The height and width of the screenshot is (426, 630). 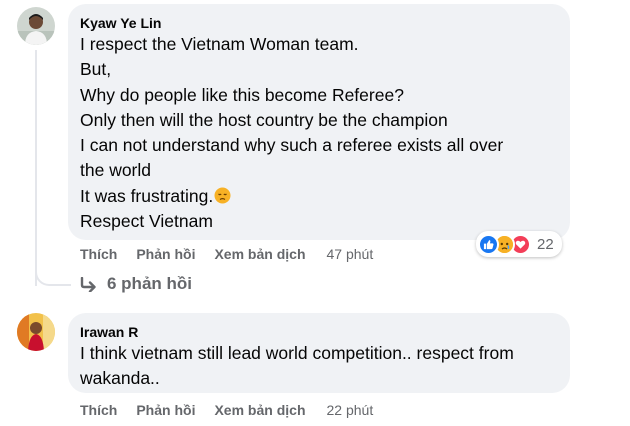 What do you see at coordinates (350, 410) in the screenshot?
I see `comment-timestamp: 22 phút` at bounding box center [350, 410].